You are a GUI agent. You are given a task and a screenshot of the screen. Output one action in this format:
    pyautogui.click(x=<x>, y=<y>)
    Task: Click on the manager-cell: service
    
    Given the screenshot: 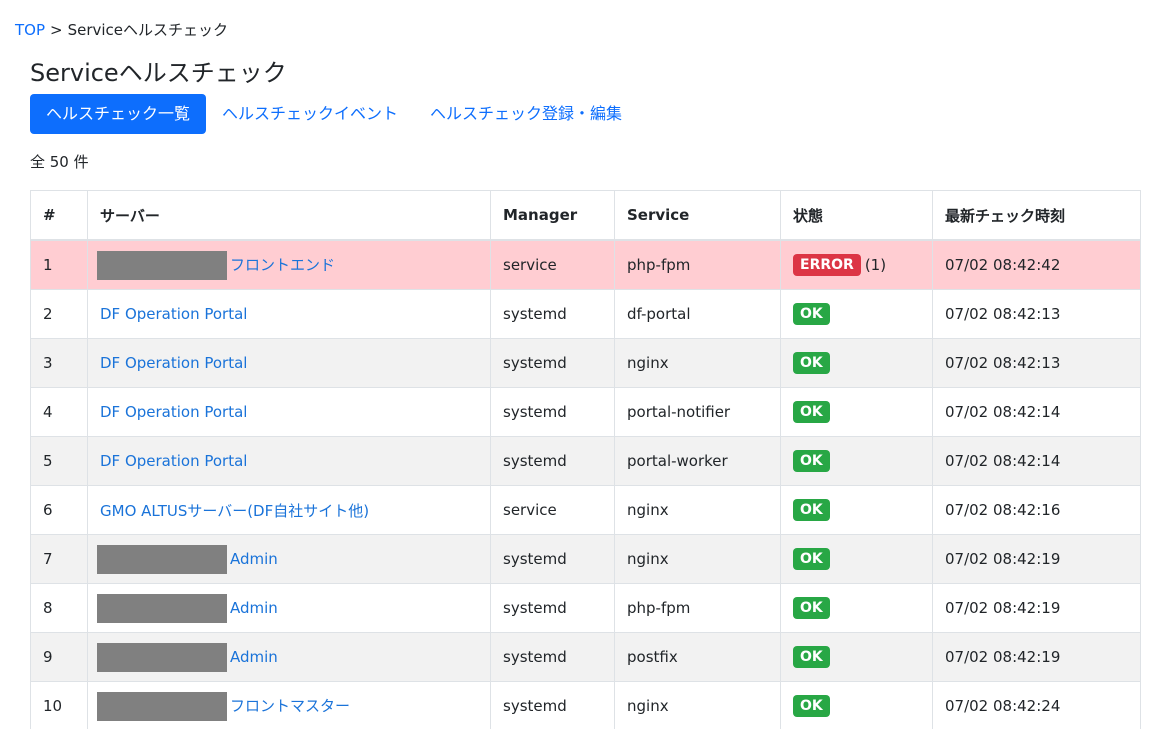 What is the action you would take?
    pyautogui.click(x=552, y=510)
    